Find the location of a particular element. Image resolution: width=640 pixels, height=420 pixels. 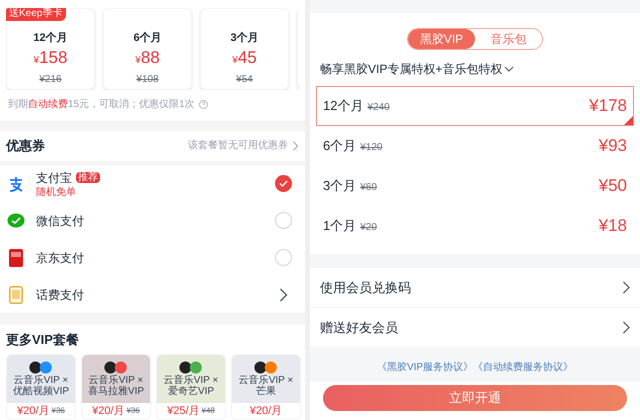

bundle-name: 云音乐VIP × 优酷视频VIP is located at coordinates (41, 385).